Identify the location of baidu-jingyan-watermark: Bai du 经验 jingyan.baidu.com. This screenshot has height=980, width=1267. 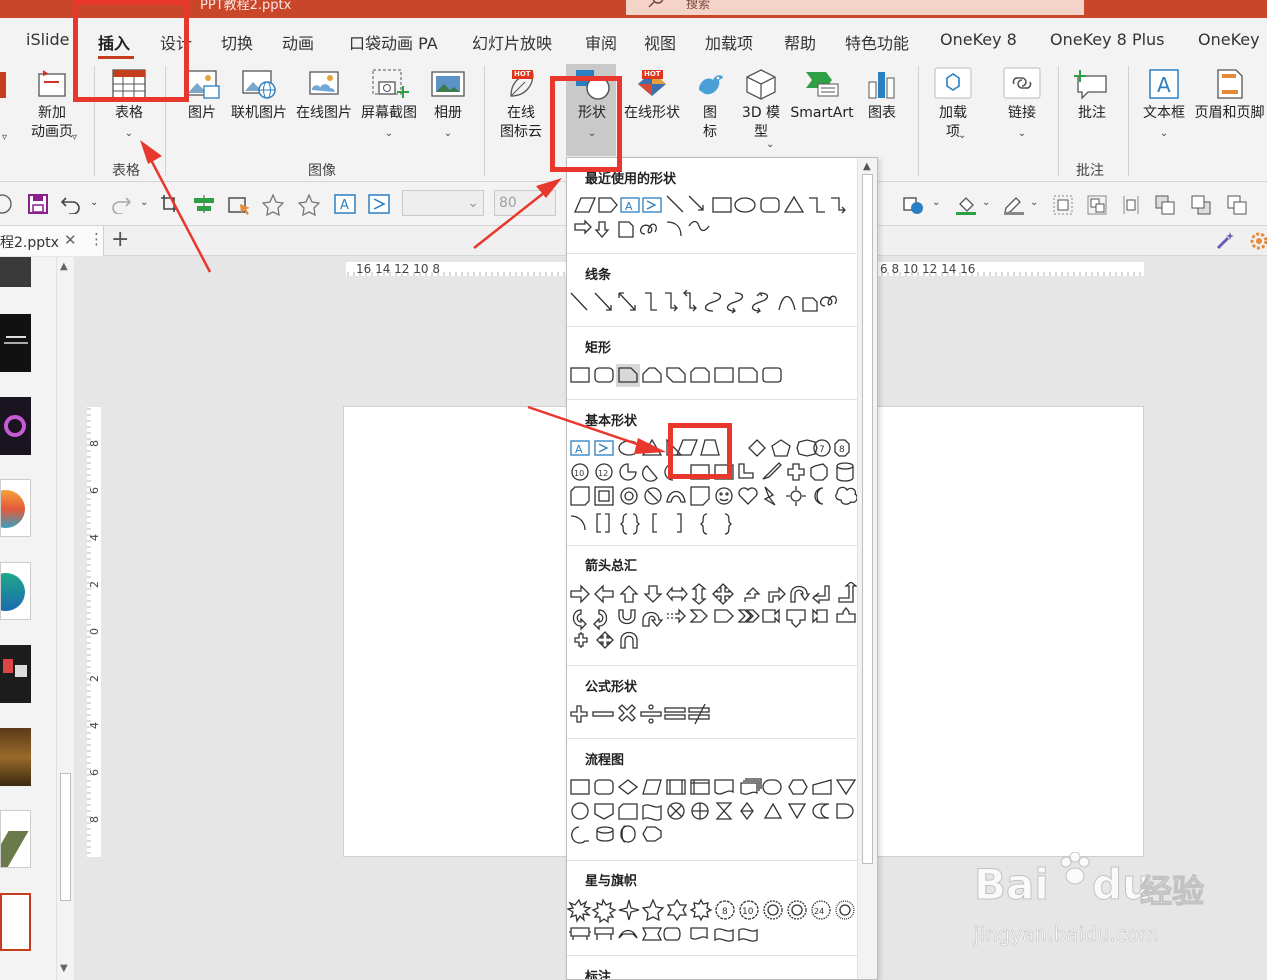
(1088, 902).